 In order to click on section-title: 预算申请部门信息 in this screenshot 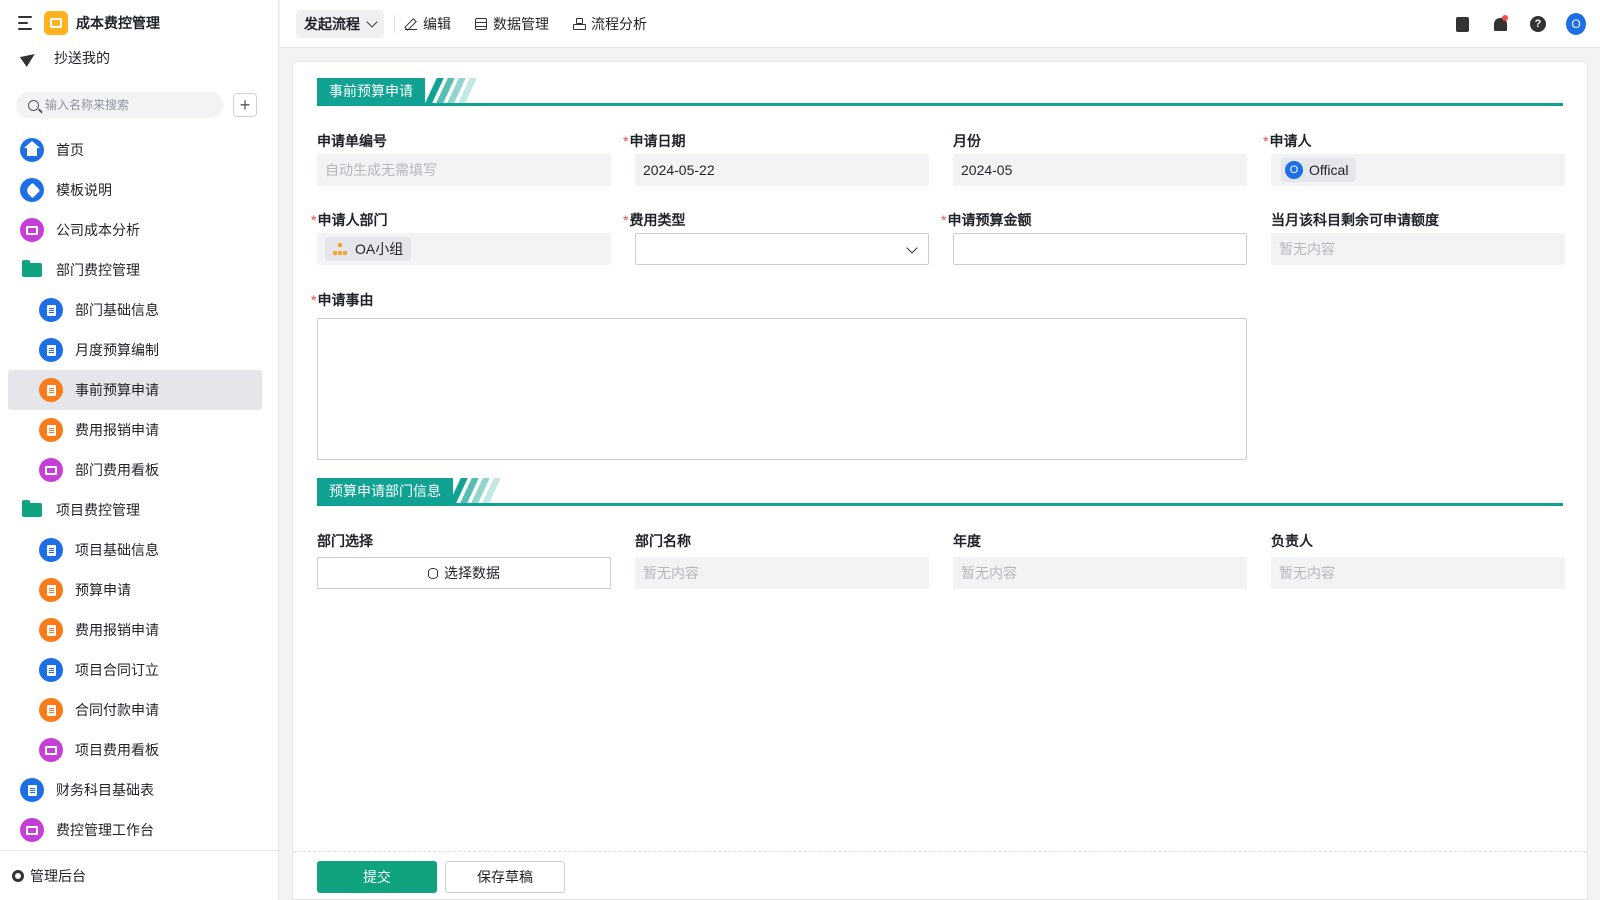, I will do `click(385, 491)`.